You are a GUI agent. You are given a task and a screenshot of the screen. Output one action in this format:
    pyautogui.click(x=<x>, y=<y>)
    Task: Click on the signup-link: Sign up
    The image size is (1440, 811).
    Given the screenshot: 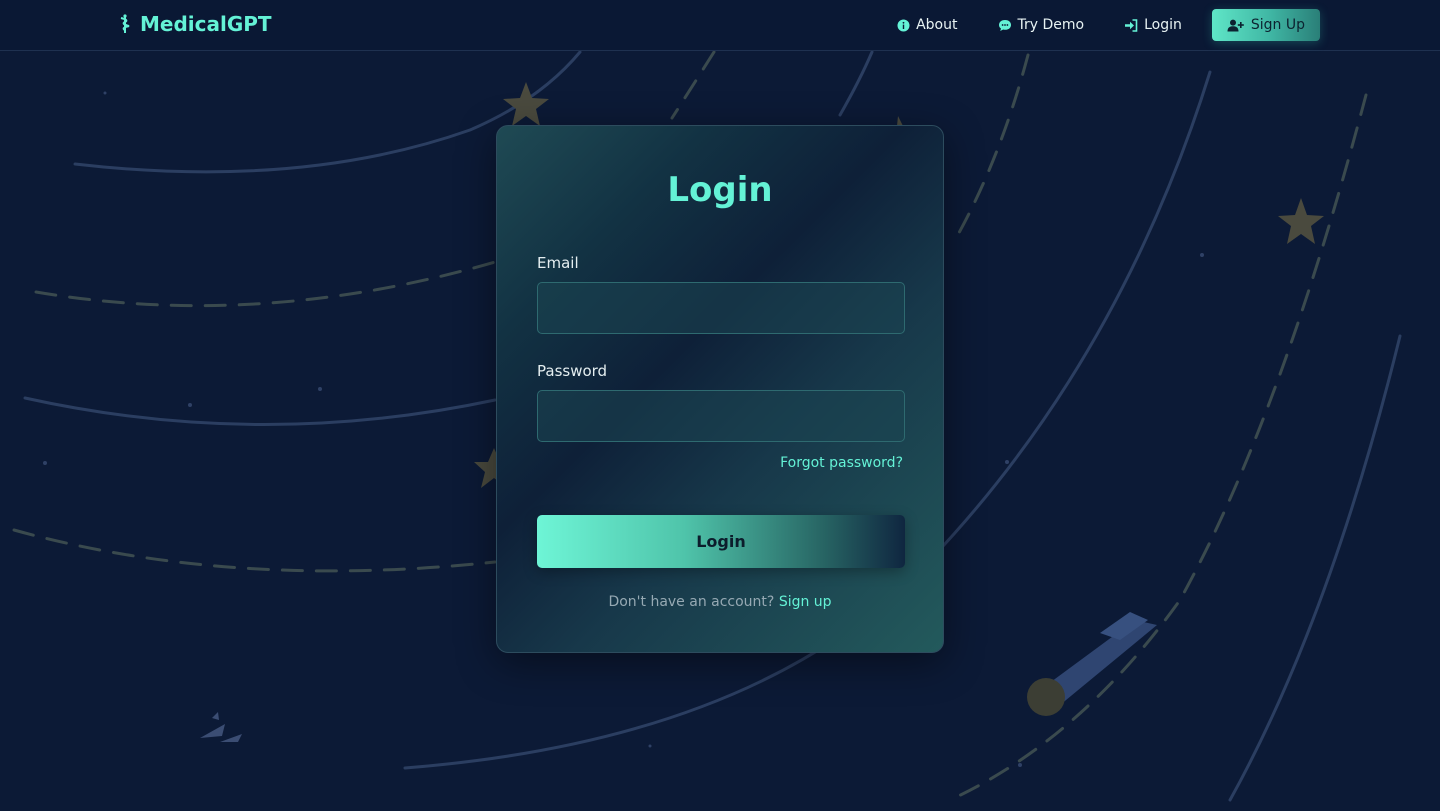 What is the action you would take?
    pyautogui.click(x=805, y=602)
    